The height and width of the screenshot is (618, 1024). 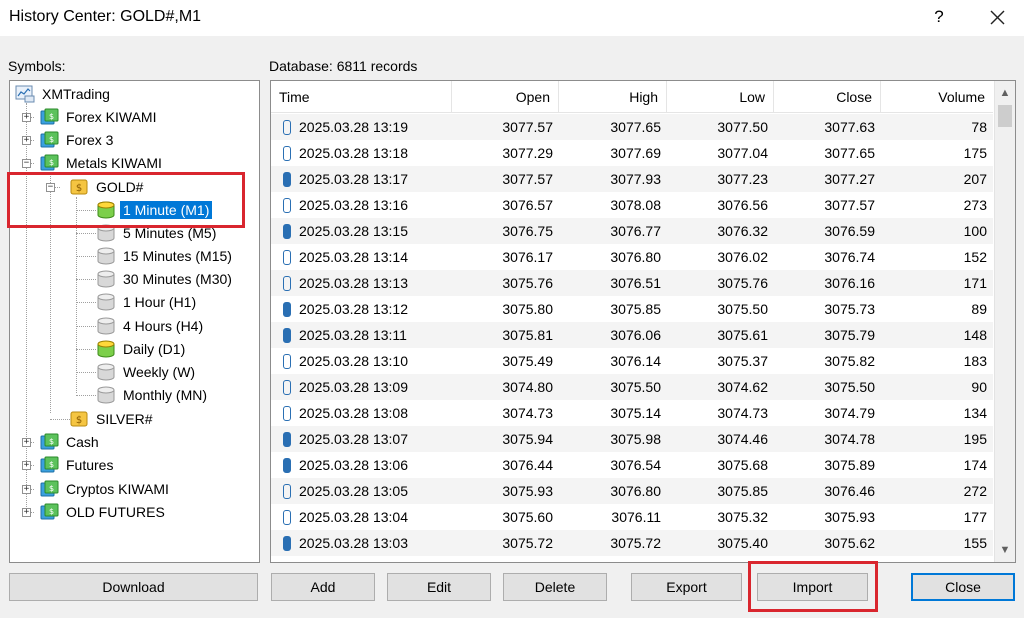 I want to click on cell-volume: 195, so click(x=975, y=439).